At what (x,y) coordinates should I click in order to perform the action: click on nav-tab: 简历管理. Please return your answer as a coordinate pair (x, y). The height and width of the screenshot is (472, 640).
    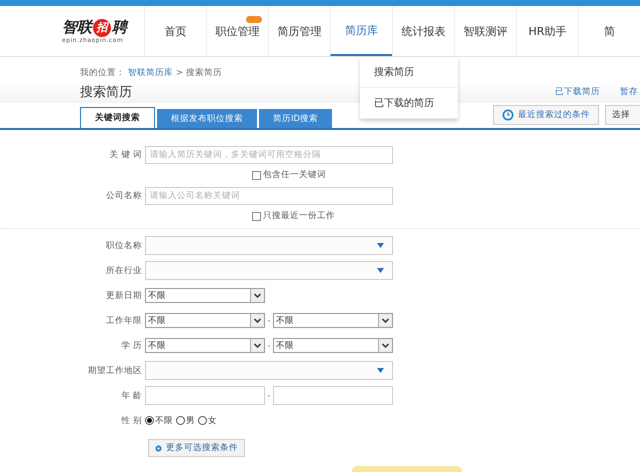
    Looking at the image, I should click on (299, 31).